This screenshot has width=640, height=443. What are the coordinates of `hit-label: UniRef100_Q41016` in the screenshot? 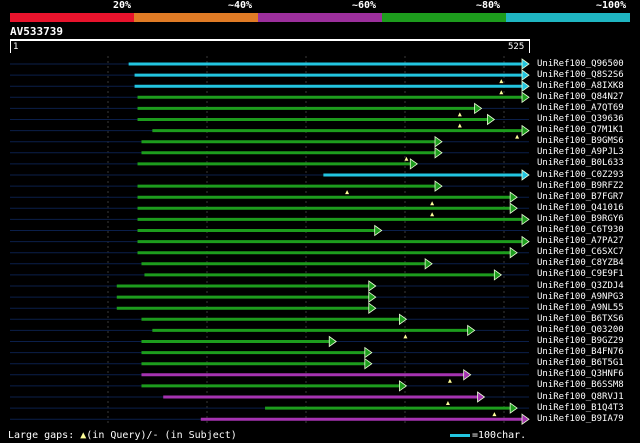 It's located at (580, 208).